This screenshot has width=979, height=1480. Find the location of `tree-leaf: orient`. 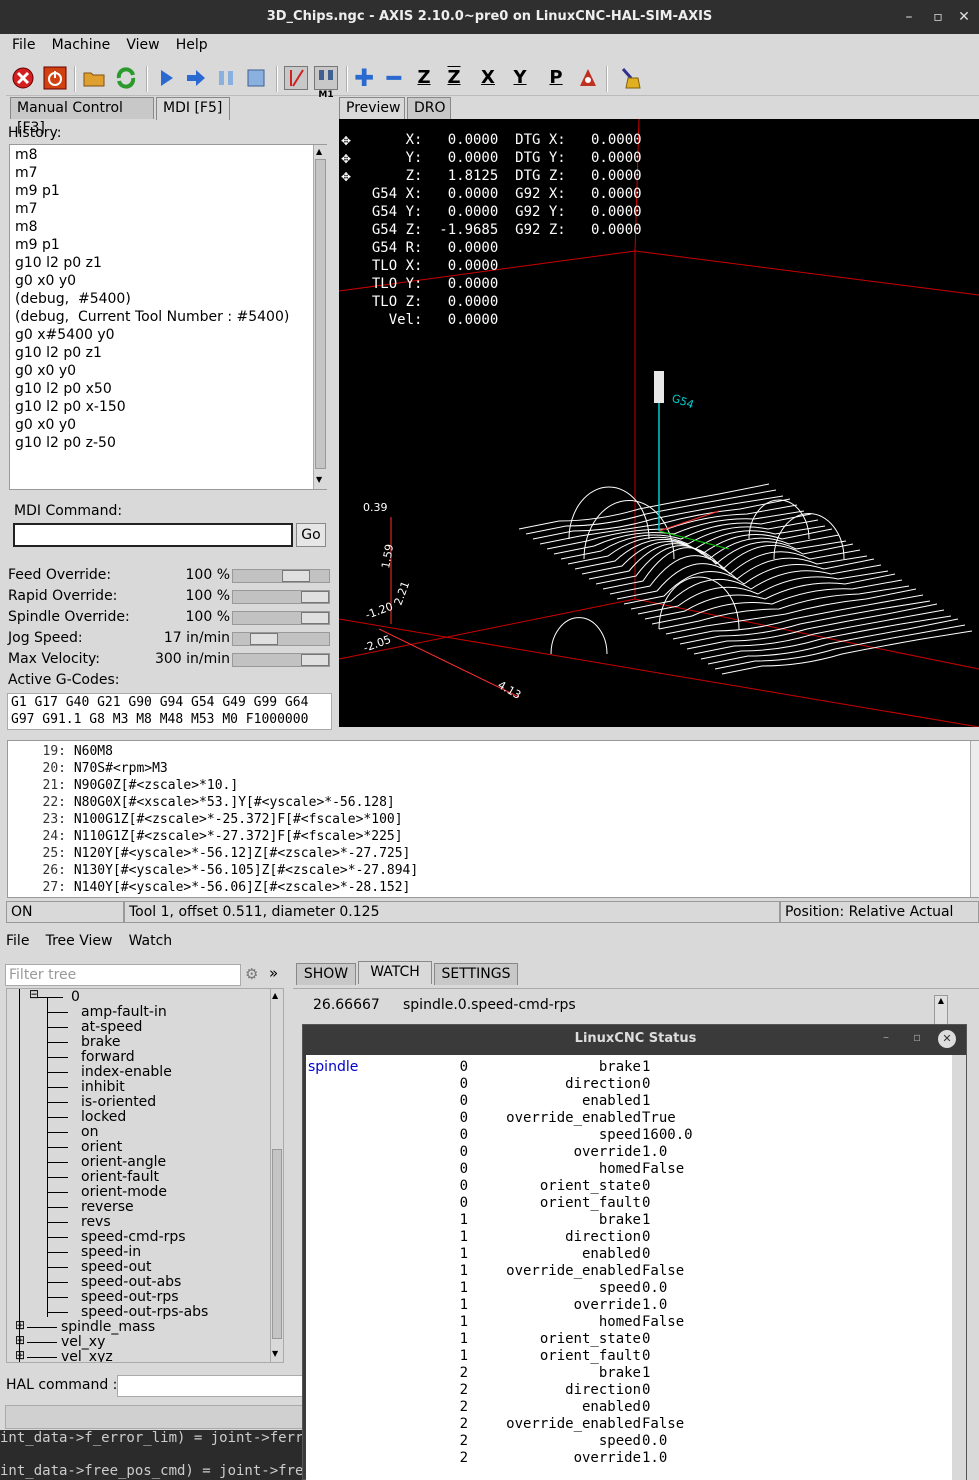

tree-leaf: orient is located at coordinates (101, 1147).